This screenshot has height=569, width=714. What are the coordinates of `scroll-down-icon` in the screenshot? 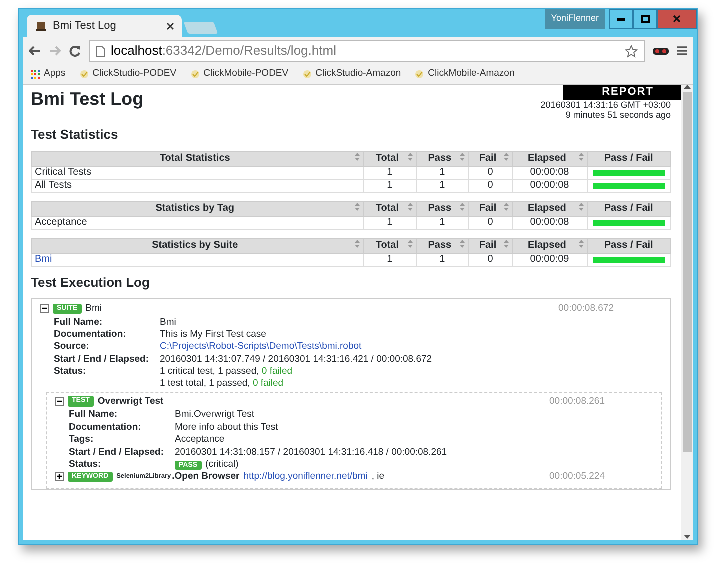 It's located at (687, 537).